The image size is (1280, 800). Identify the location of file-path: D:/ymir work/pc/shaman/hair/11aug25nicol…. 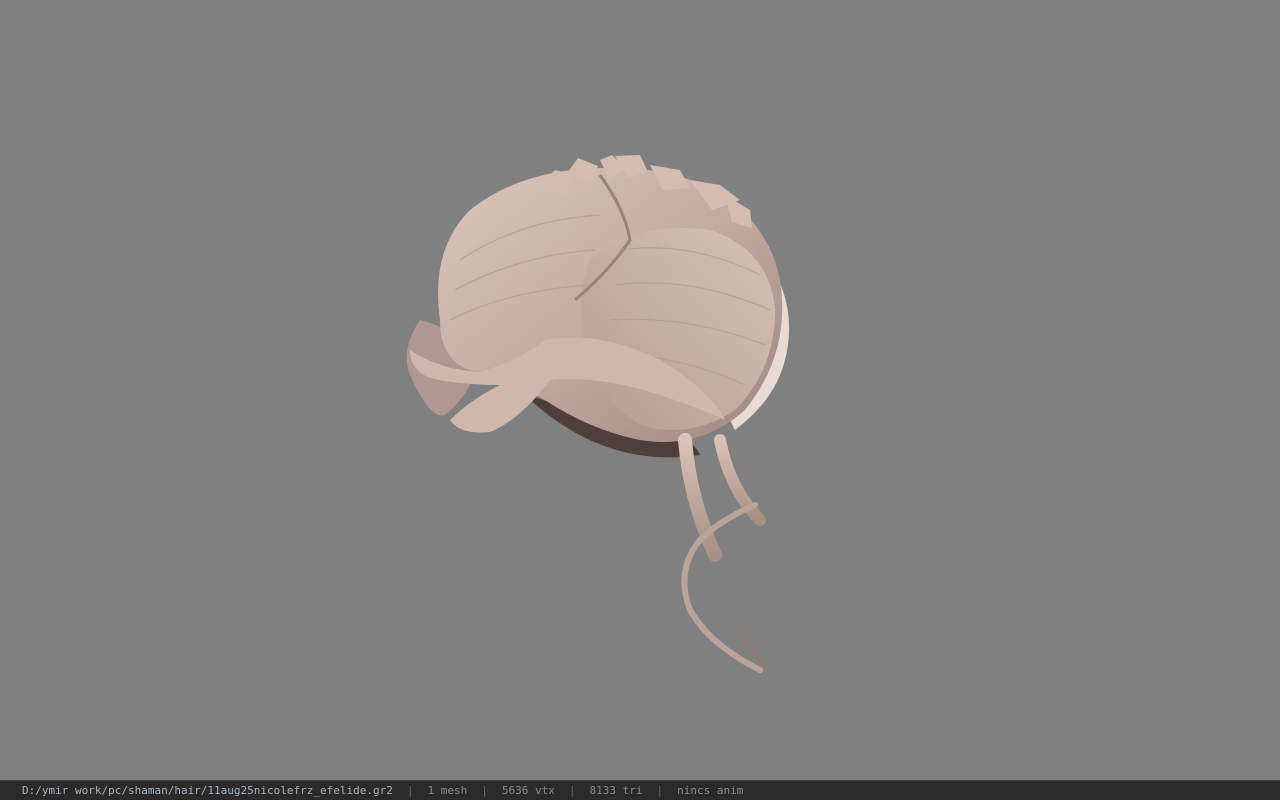
(207, 790).